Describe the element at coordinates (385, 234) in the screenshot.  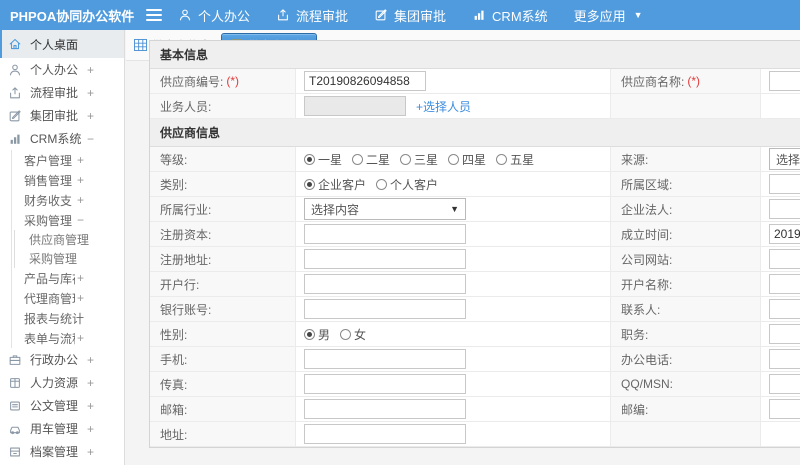
I see `field-s1r3-left-input` at that location.